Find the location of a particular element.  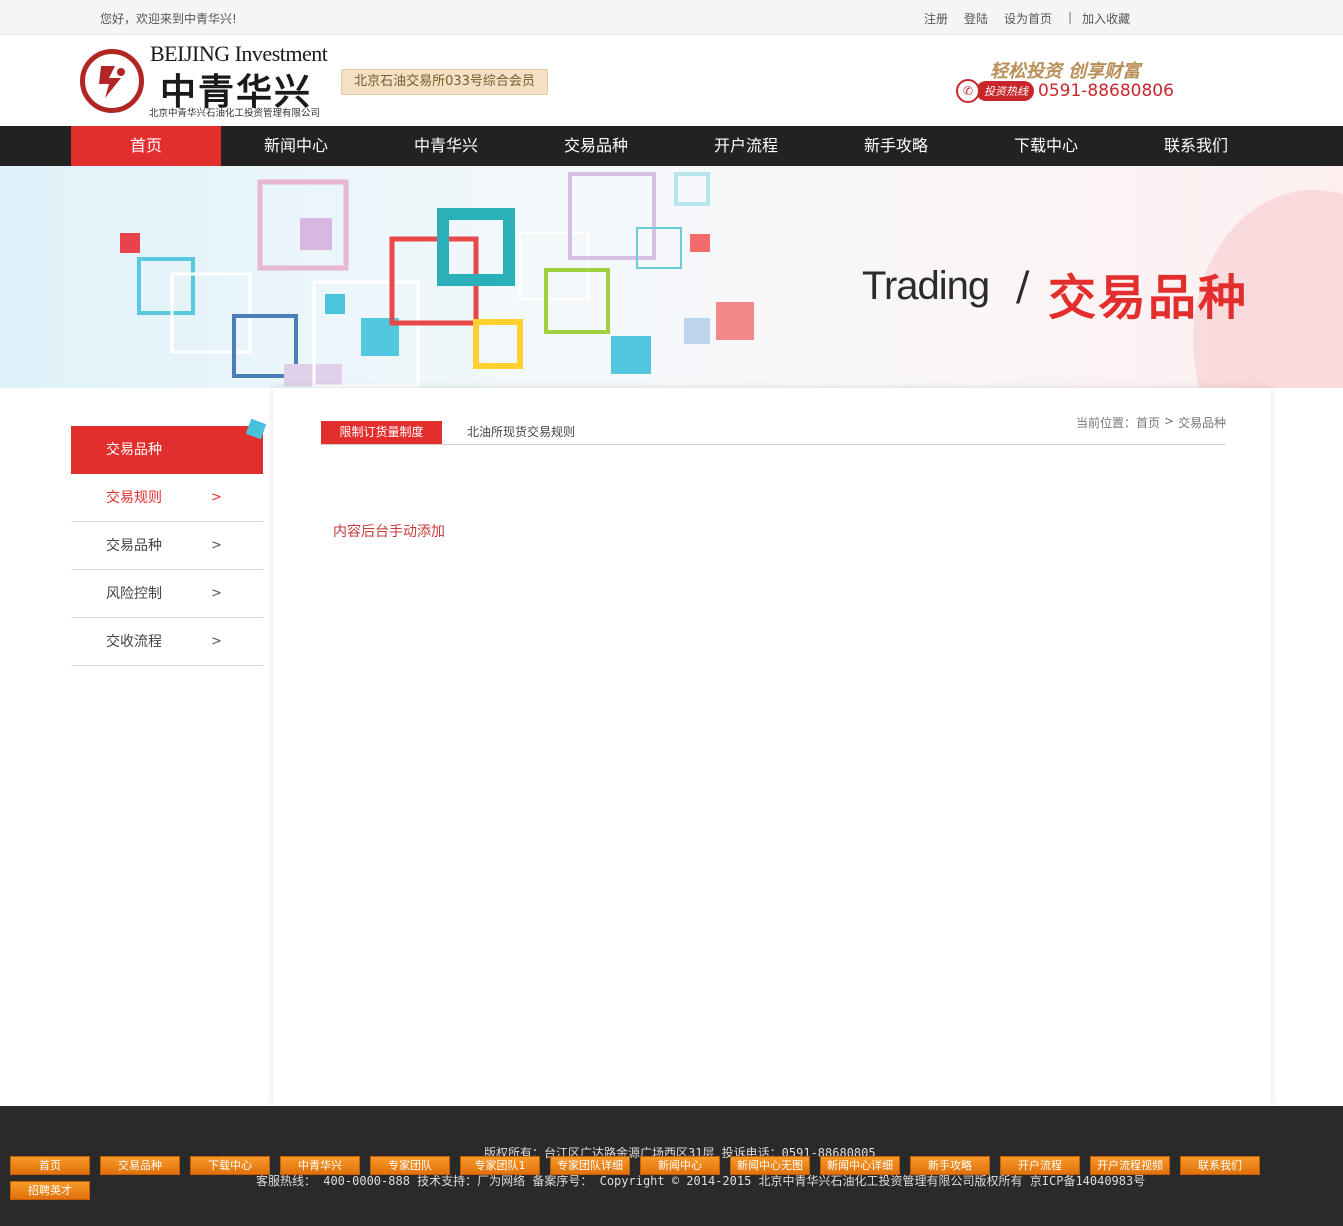

top-links: 注册 登陆 设为首页 | 加入收藏 is located at coordinates (1035, 18).